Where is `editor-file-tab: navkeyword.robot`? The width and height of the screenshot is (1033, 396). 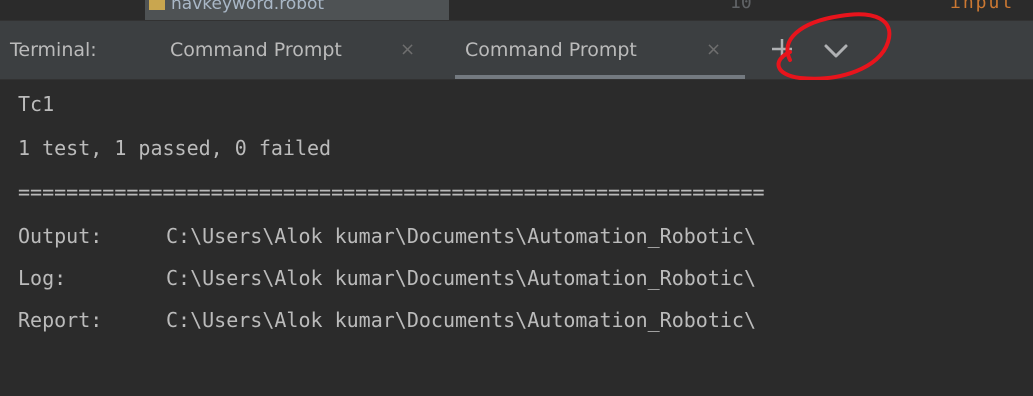 editor-file-tab: navkeyword.robot is located at coordinates (297, 10).